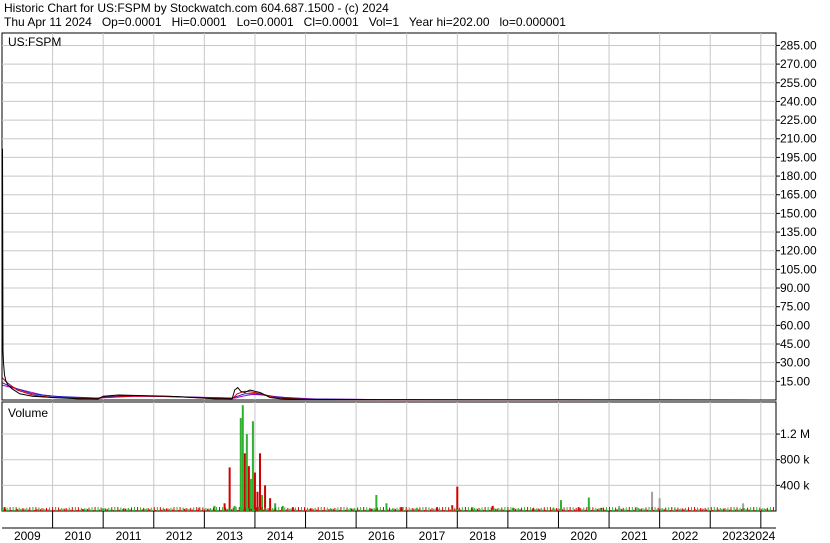  What do you see at coordinates (229, 536) in the screenshot?
I see `x-tick-label: 2013` at bounding box center [229, 536].